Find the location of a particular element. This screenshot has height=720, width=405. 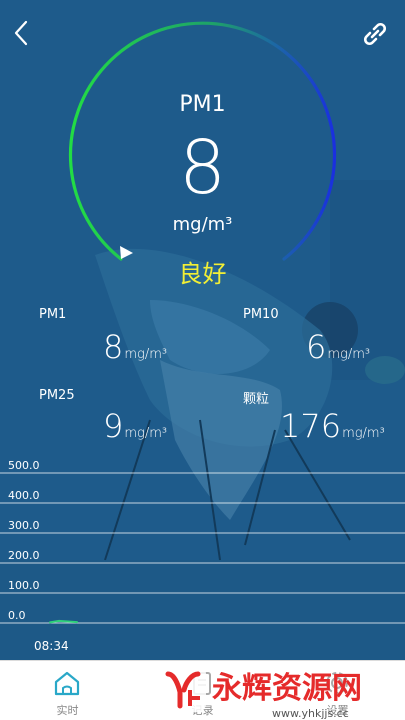

metric-particles-value: 176mg/m³ is located at coordinates (332, 426).